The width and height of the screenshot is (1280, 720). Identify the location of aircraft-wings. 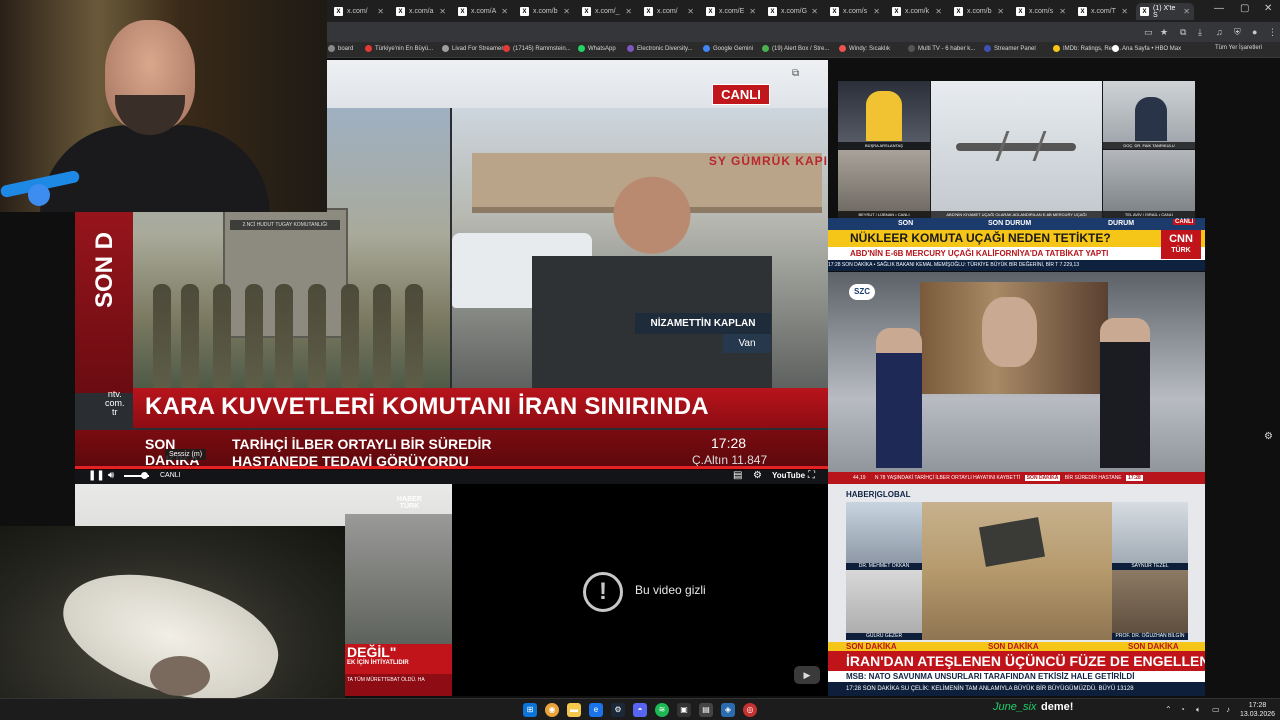
(1021, 146).